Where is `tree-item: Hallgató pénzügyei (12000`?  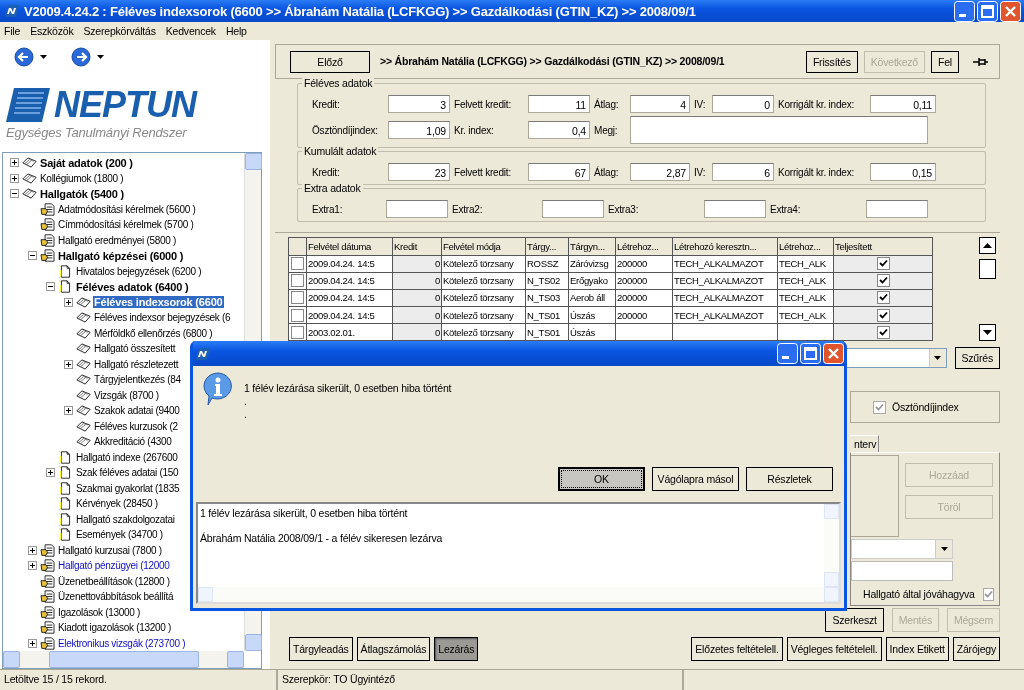
tree-item: Hallgató pénzügyei (12000 is located at coordinates (114, 566).